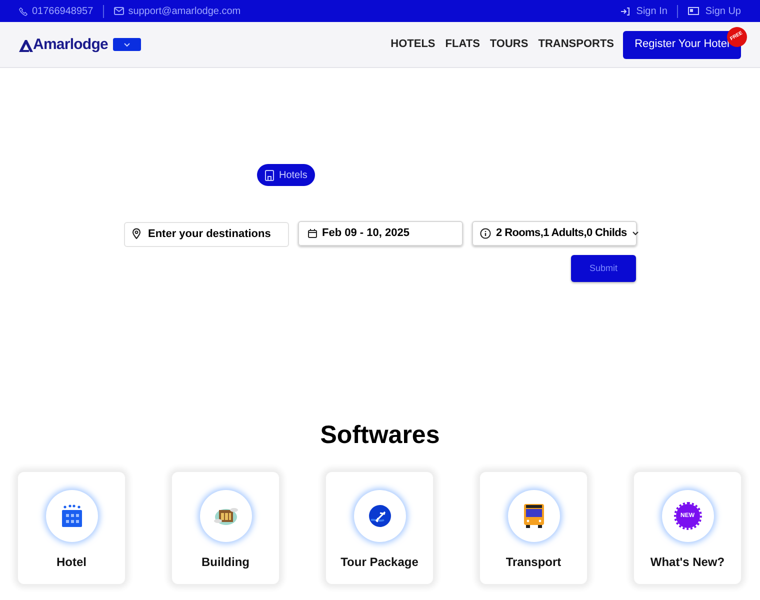 The height and width of the screenshot is (600, 760). What do you see at coordinates (286, 175) in the screenshot?
I see `hotels-tab: Hotels` at bounding box center [286, 175].